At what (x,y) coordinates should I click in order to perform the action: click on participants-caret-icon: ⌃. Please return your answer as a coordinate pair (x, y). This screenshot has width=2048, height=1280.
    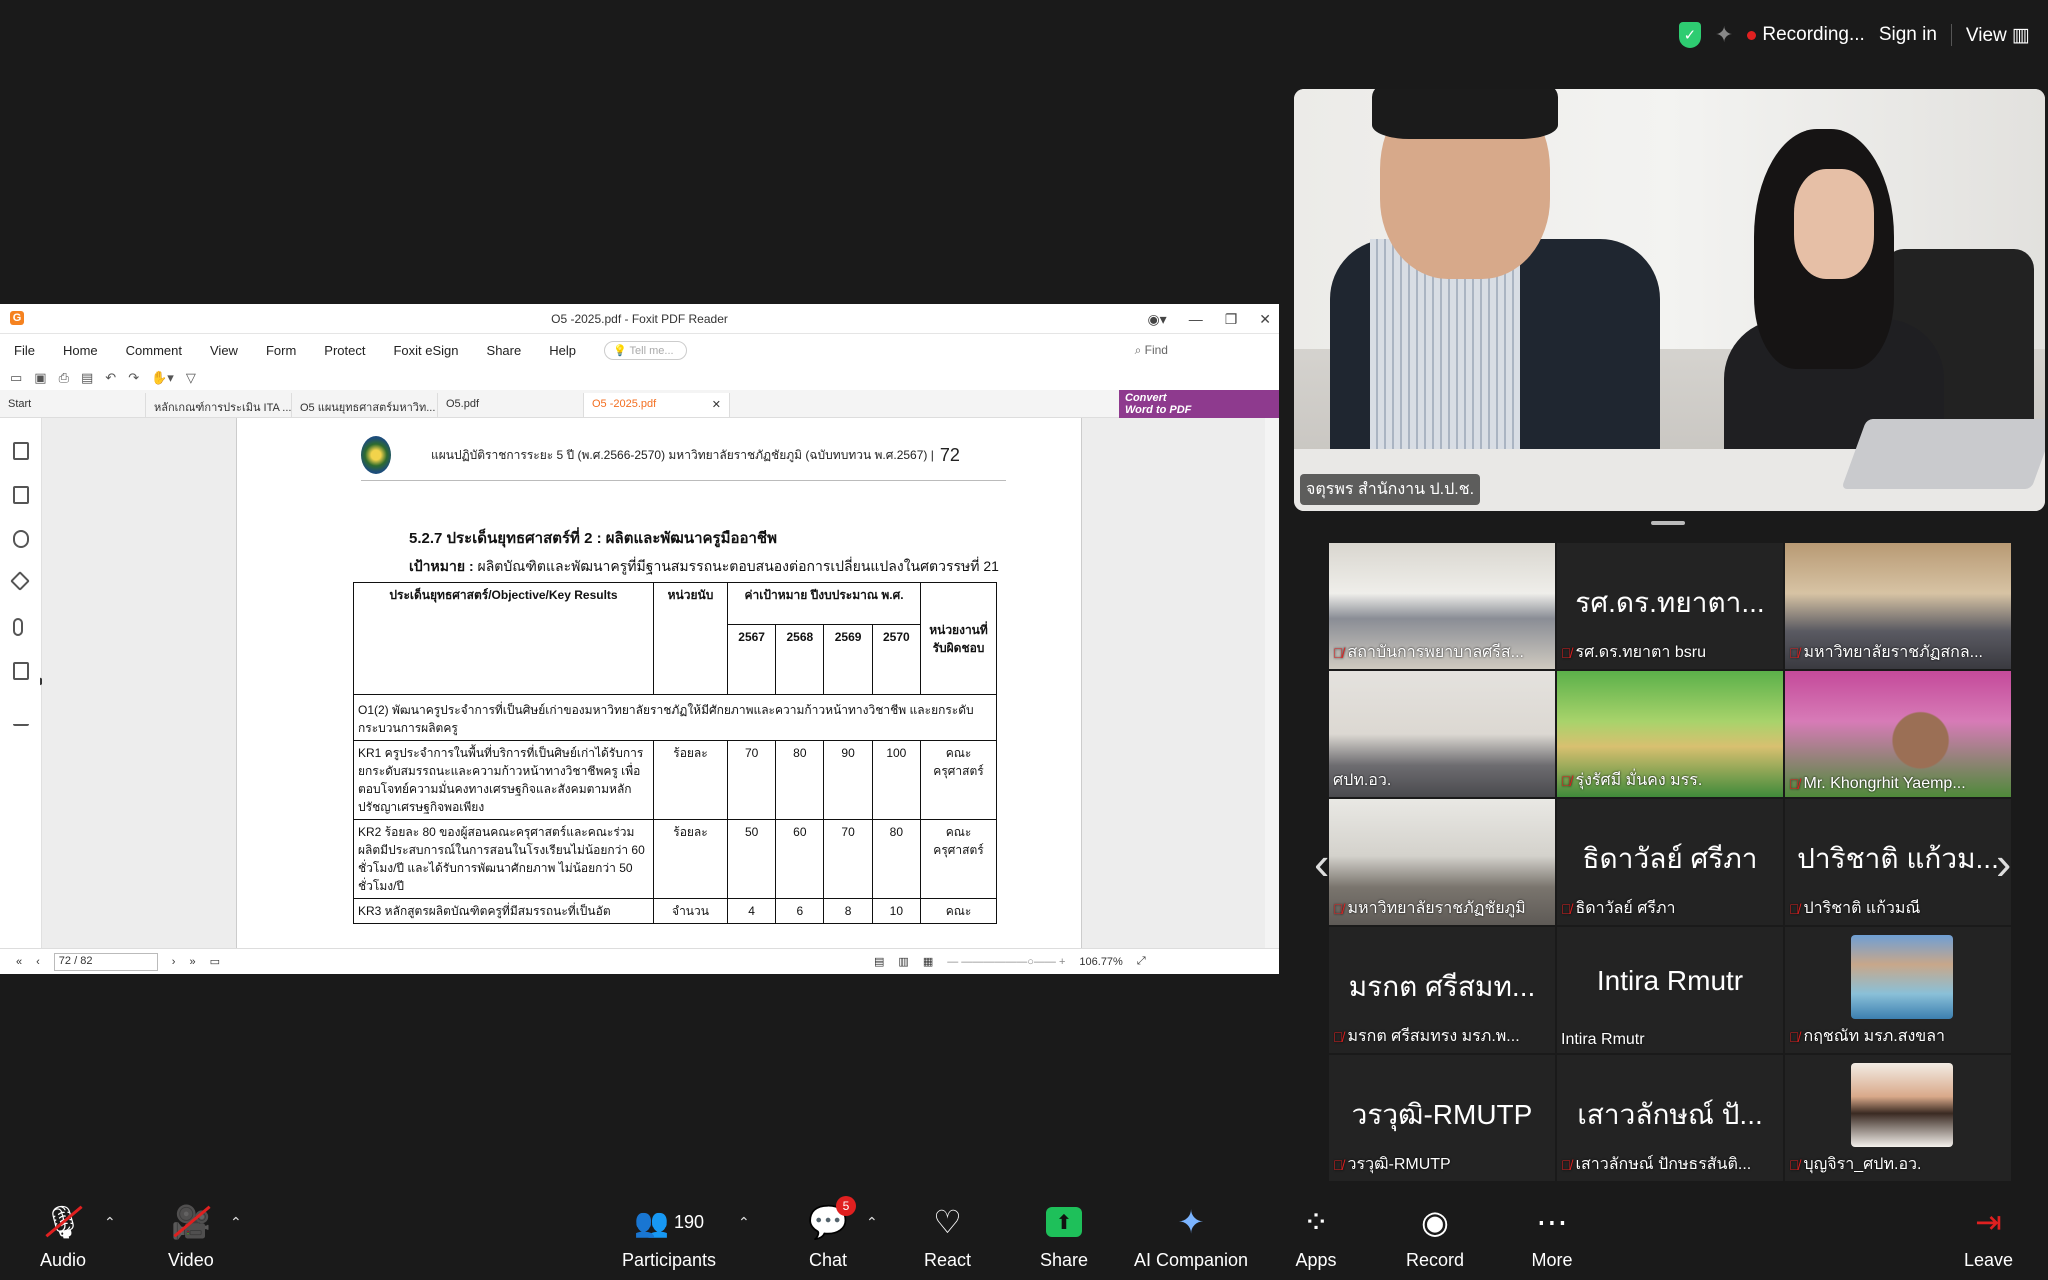
    Looking at the image, I should click on (744, 1222).